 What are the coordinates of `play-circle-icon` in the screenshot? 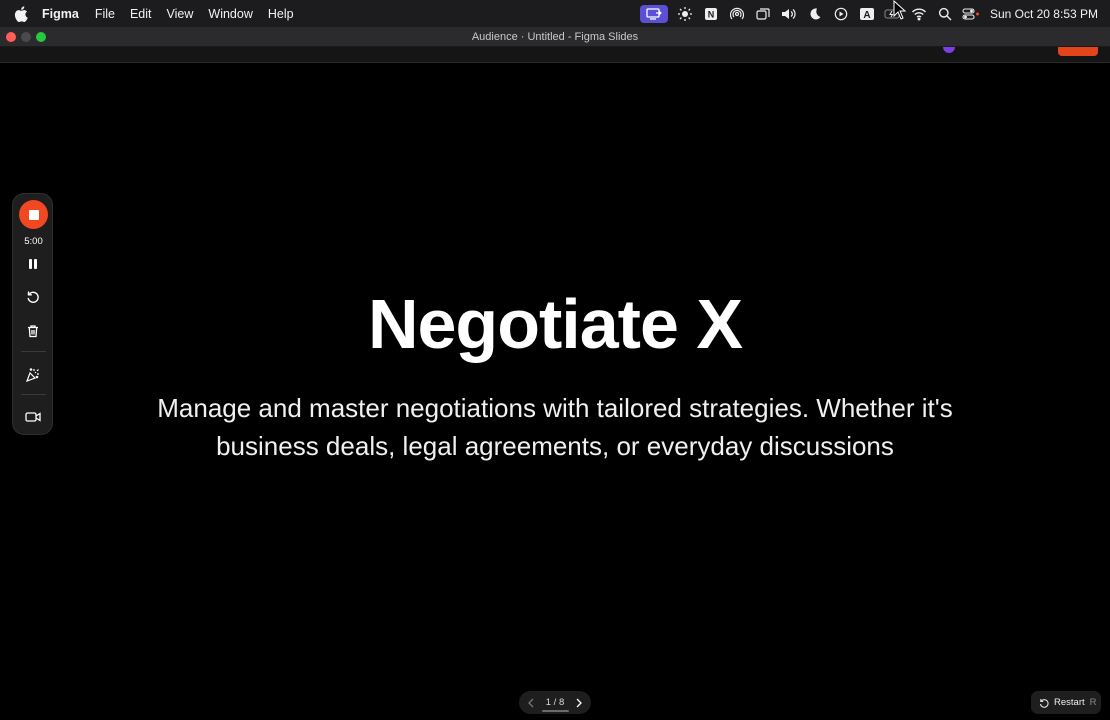 It's located at (841, 14).